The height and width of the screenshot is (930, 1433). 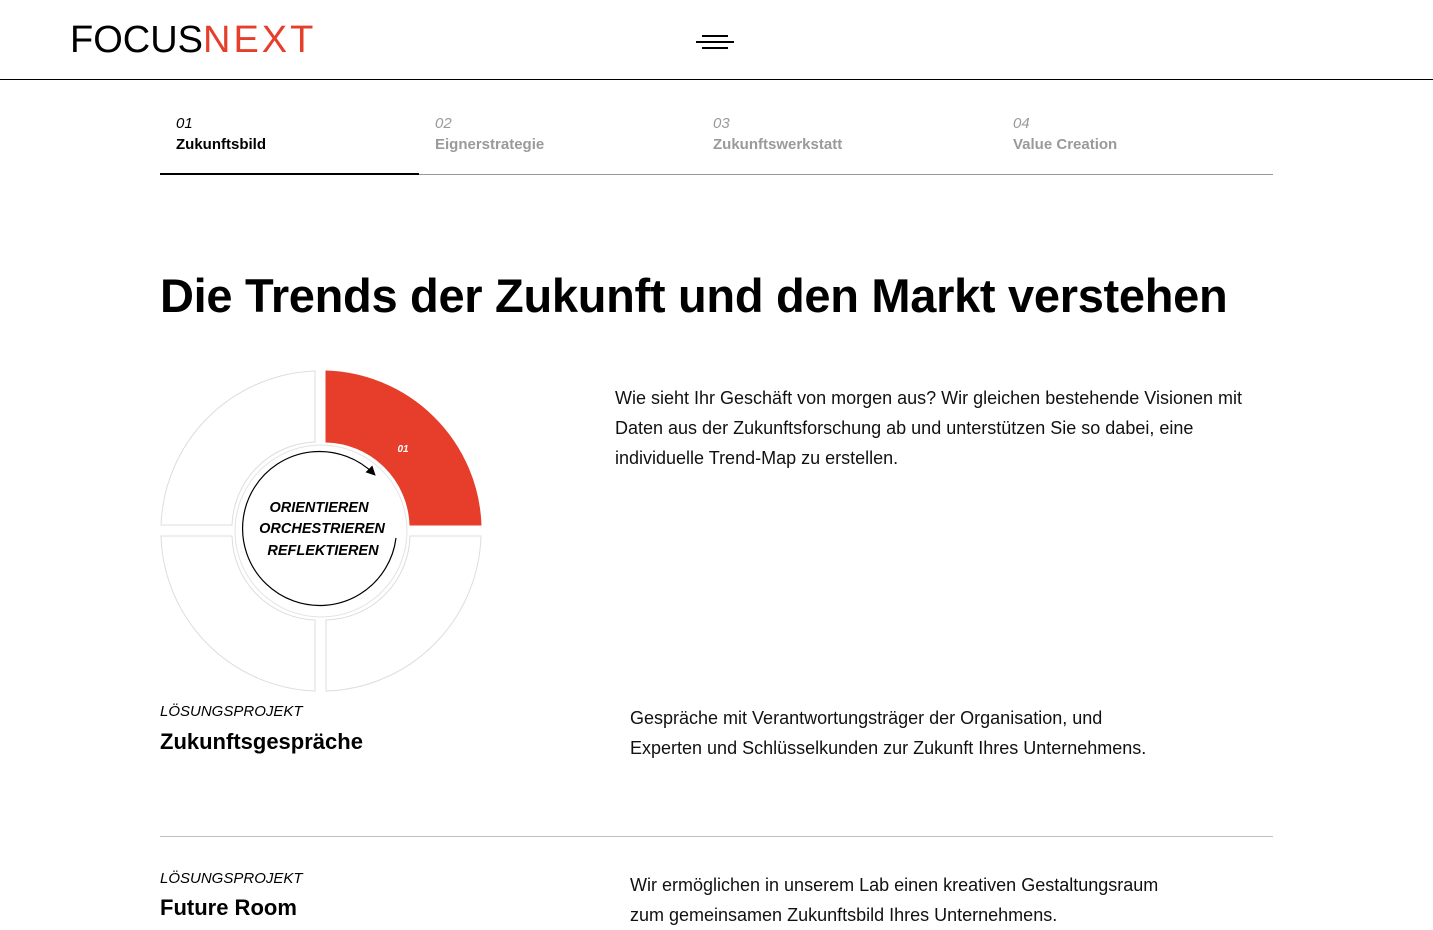 I want to click on center-label-line-3: REFLEKTIEREN, so click(x=323, y=551).